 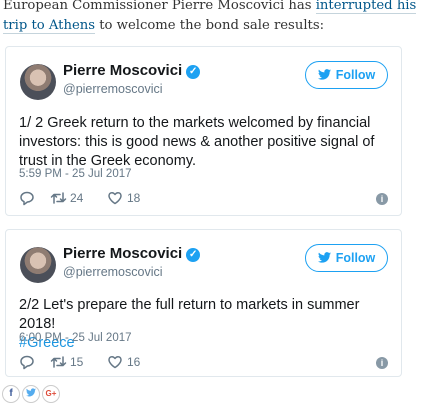 What do you see at coordinates (75, 174) in the screenshot?
I see `tweet-timestamp: 5:59 PM - 25 Jul 2017` at bounding box center [75, 174].